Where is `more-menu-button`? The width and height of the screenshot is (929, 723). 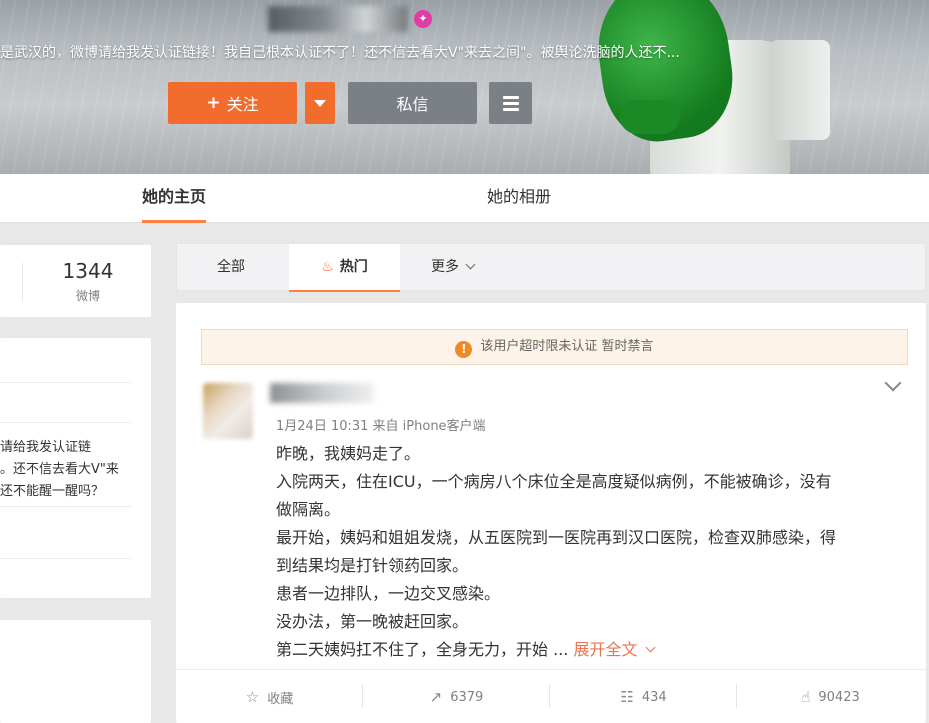
more-menu-button is located at coordinates (510, 103).